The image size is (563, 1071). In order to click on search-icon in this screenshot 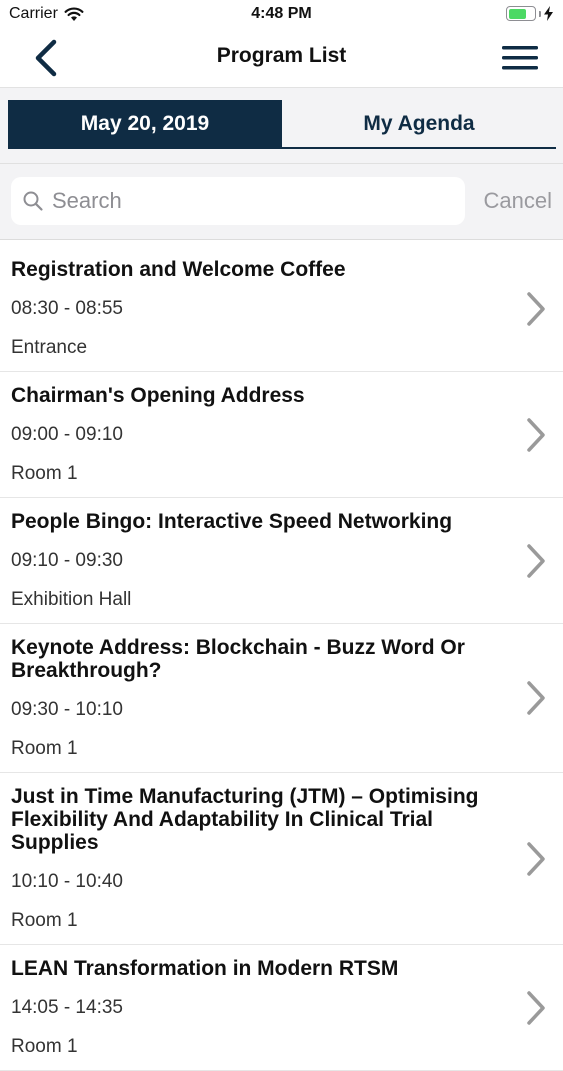, I will do `click(33, 201)`.